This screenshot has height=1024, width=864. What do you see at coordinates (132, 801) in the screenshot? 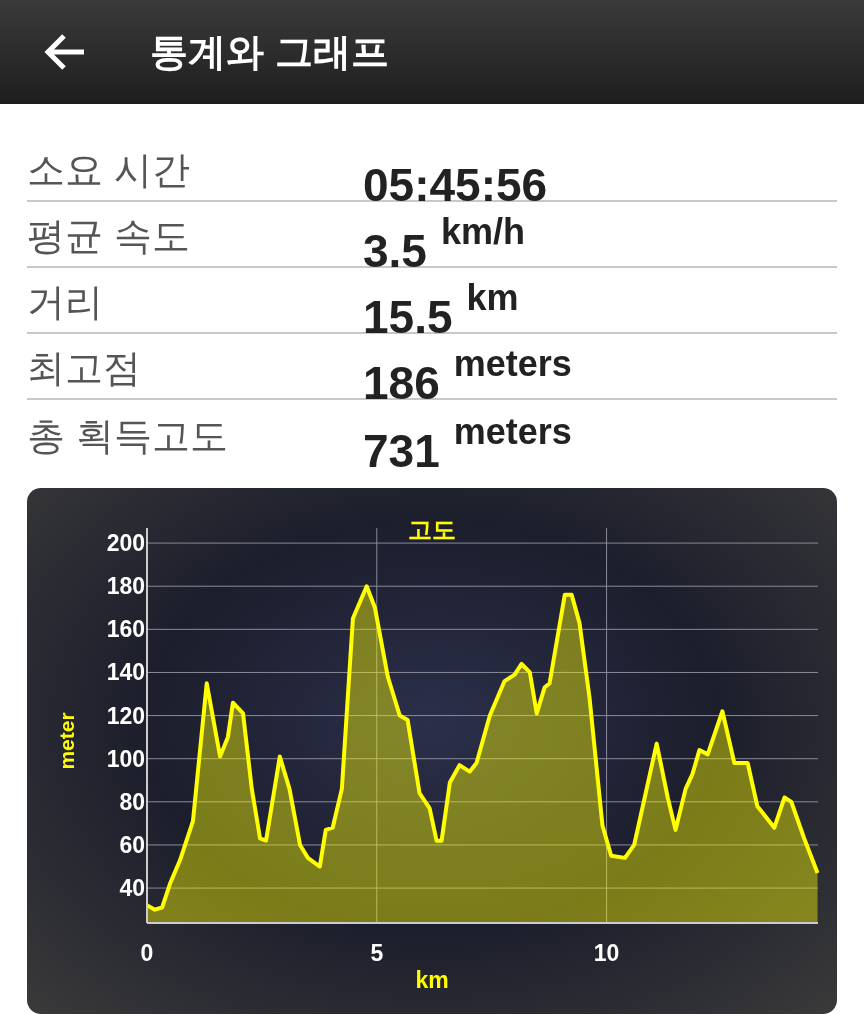
I see `axis-tick-label: 80` at bounding box center [132, 801].